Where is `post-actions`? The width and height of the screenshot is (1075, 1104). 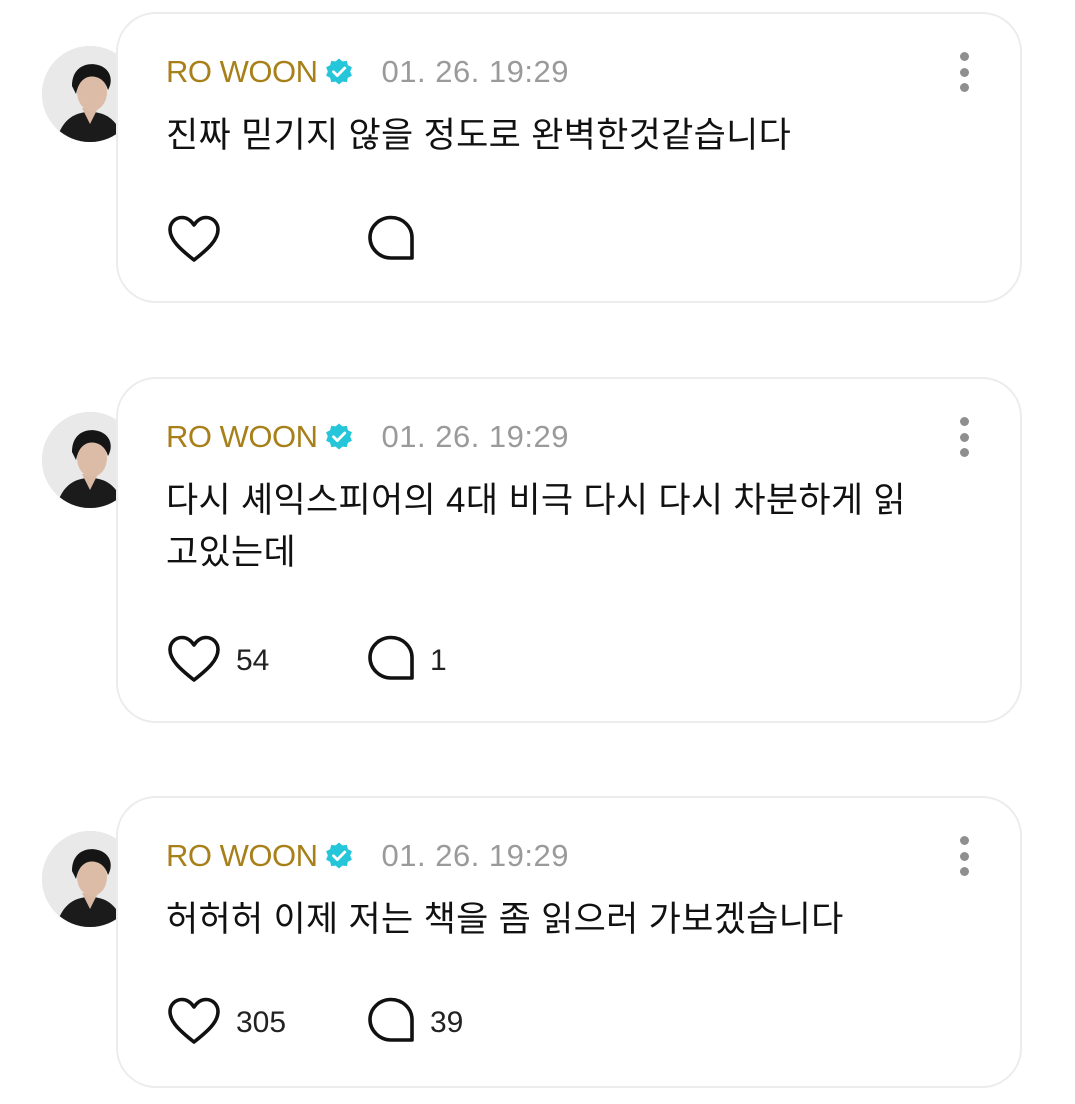 post-actions is located at coordinates (290, 241).